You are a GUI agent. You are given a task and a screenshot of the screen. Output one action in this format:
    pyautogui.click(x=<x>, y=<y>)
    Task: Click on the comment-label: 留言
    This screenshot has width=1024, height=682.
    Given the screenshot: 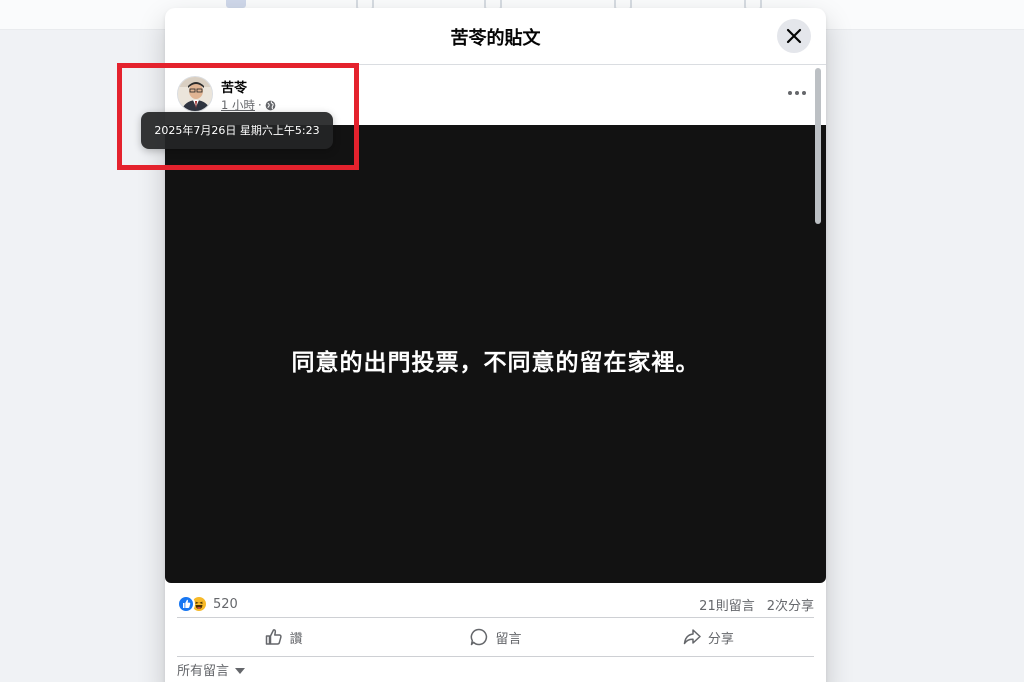 What is the action you would take?
    pyautogui.click(x=508, y=639)
    